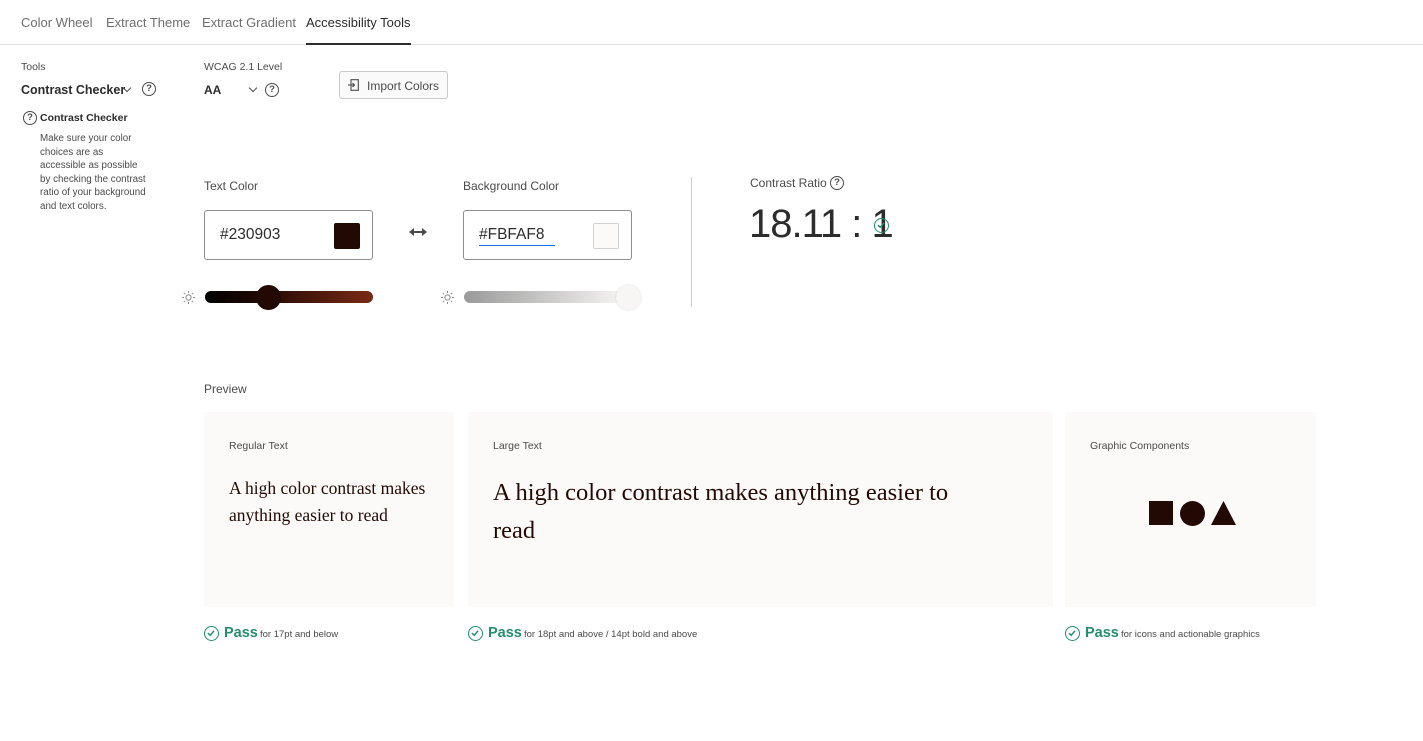 The height and width of the screenshot is (741, 1423). I want to click on tab-accessibility-tools: Accessibility Tools, so click(358, 30).